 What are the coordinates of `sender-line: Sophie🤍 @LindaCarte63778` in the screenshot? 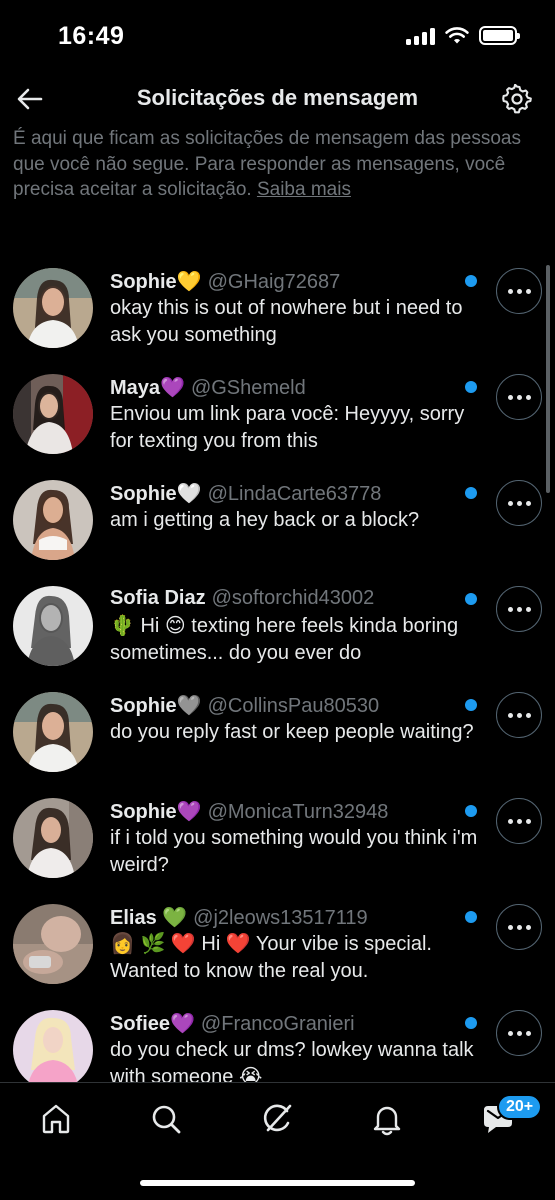 It's located at (245, 493).